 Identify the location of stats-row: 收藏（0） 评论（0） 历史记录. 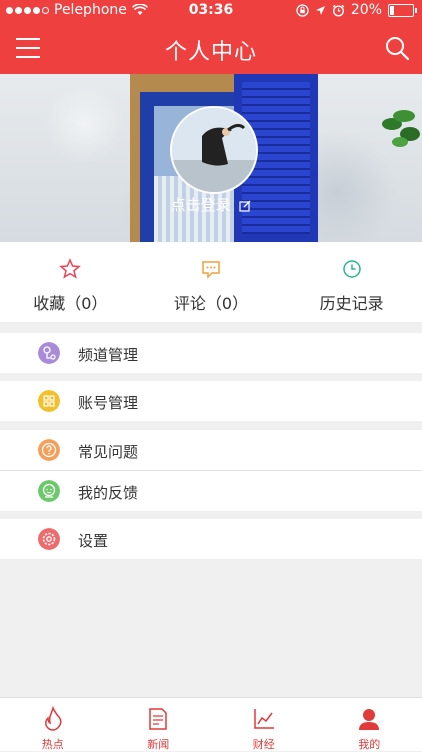
(211, 282).